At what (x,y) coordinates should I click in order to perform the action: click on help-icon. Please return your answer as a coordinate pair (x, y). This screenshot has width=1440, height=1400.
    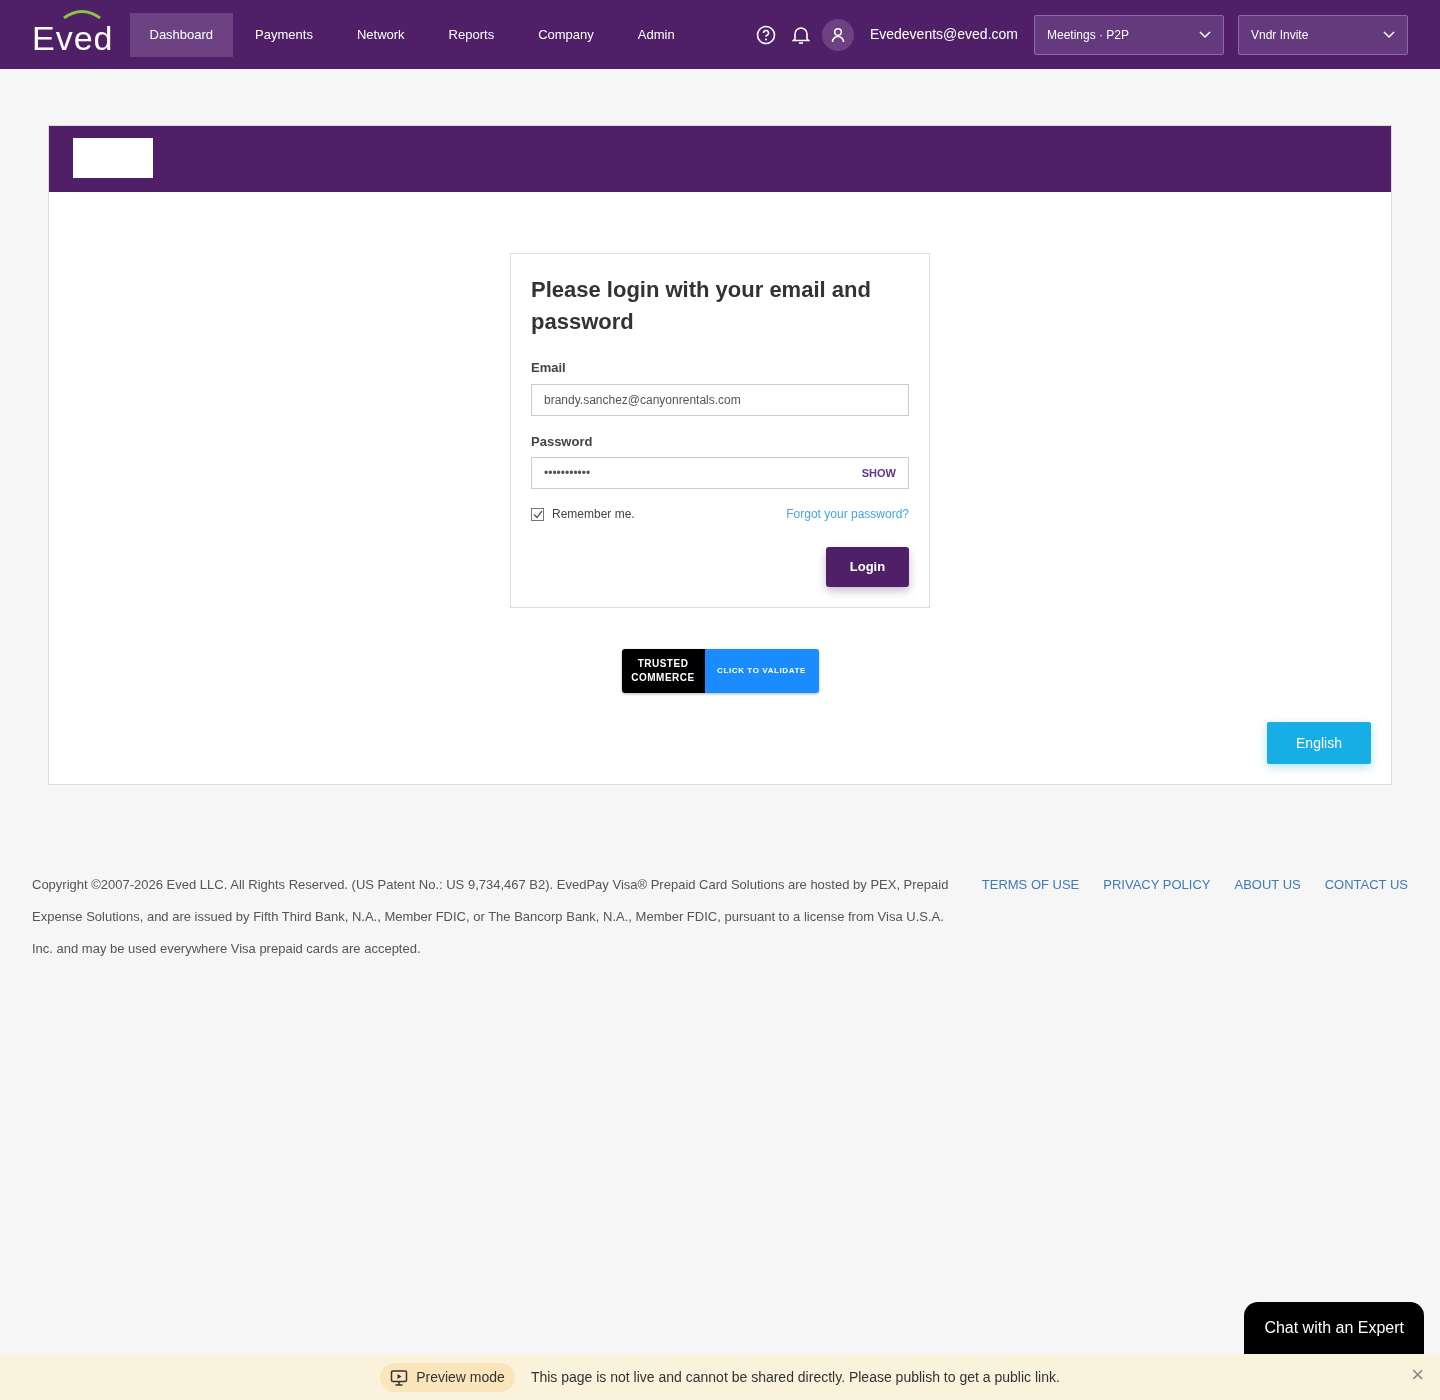
    Looking at the image, I should click on (765, 34).